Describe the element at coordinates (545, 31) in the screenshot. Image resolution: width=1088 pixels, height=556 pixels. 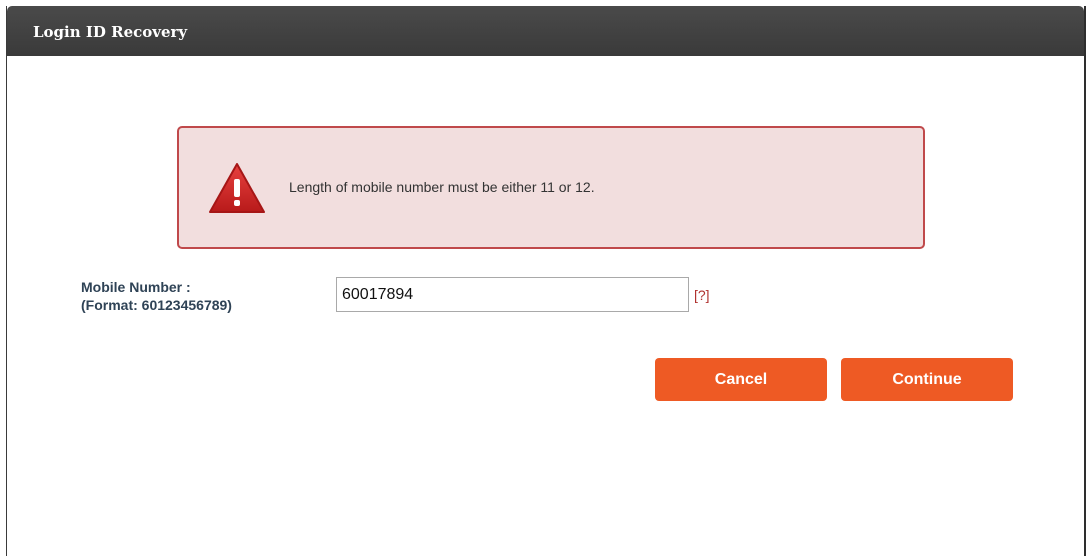
I see `dialog-header: Login ID Recovery` at that location.